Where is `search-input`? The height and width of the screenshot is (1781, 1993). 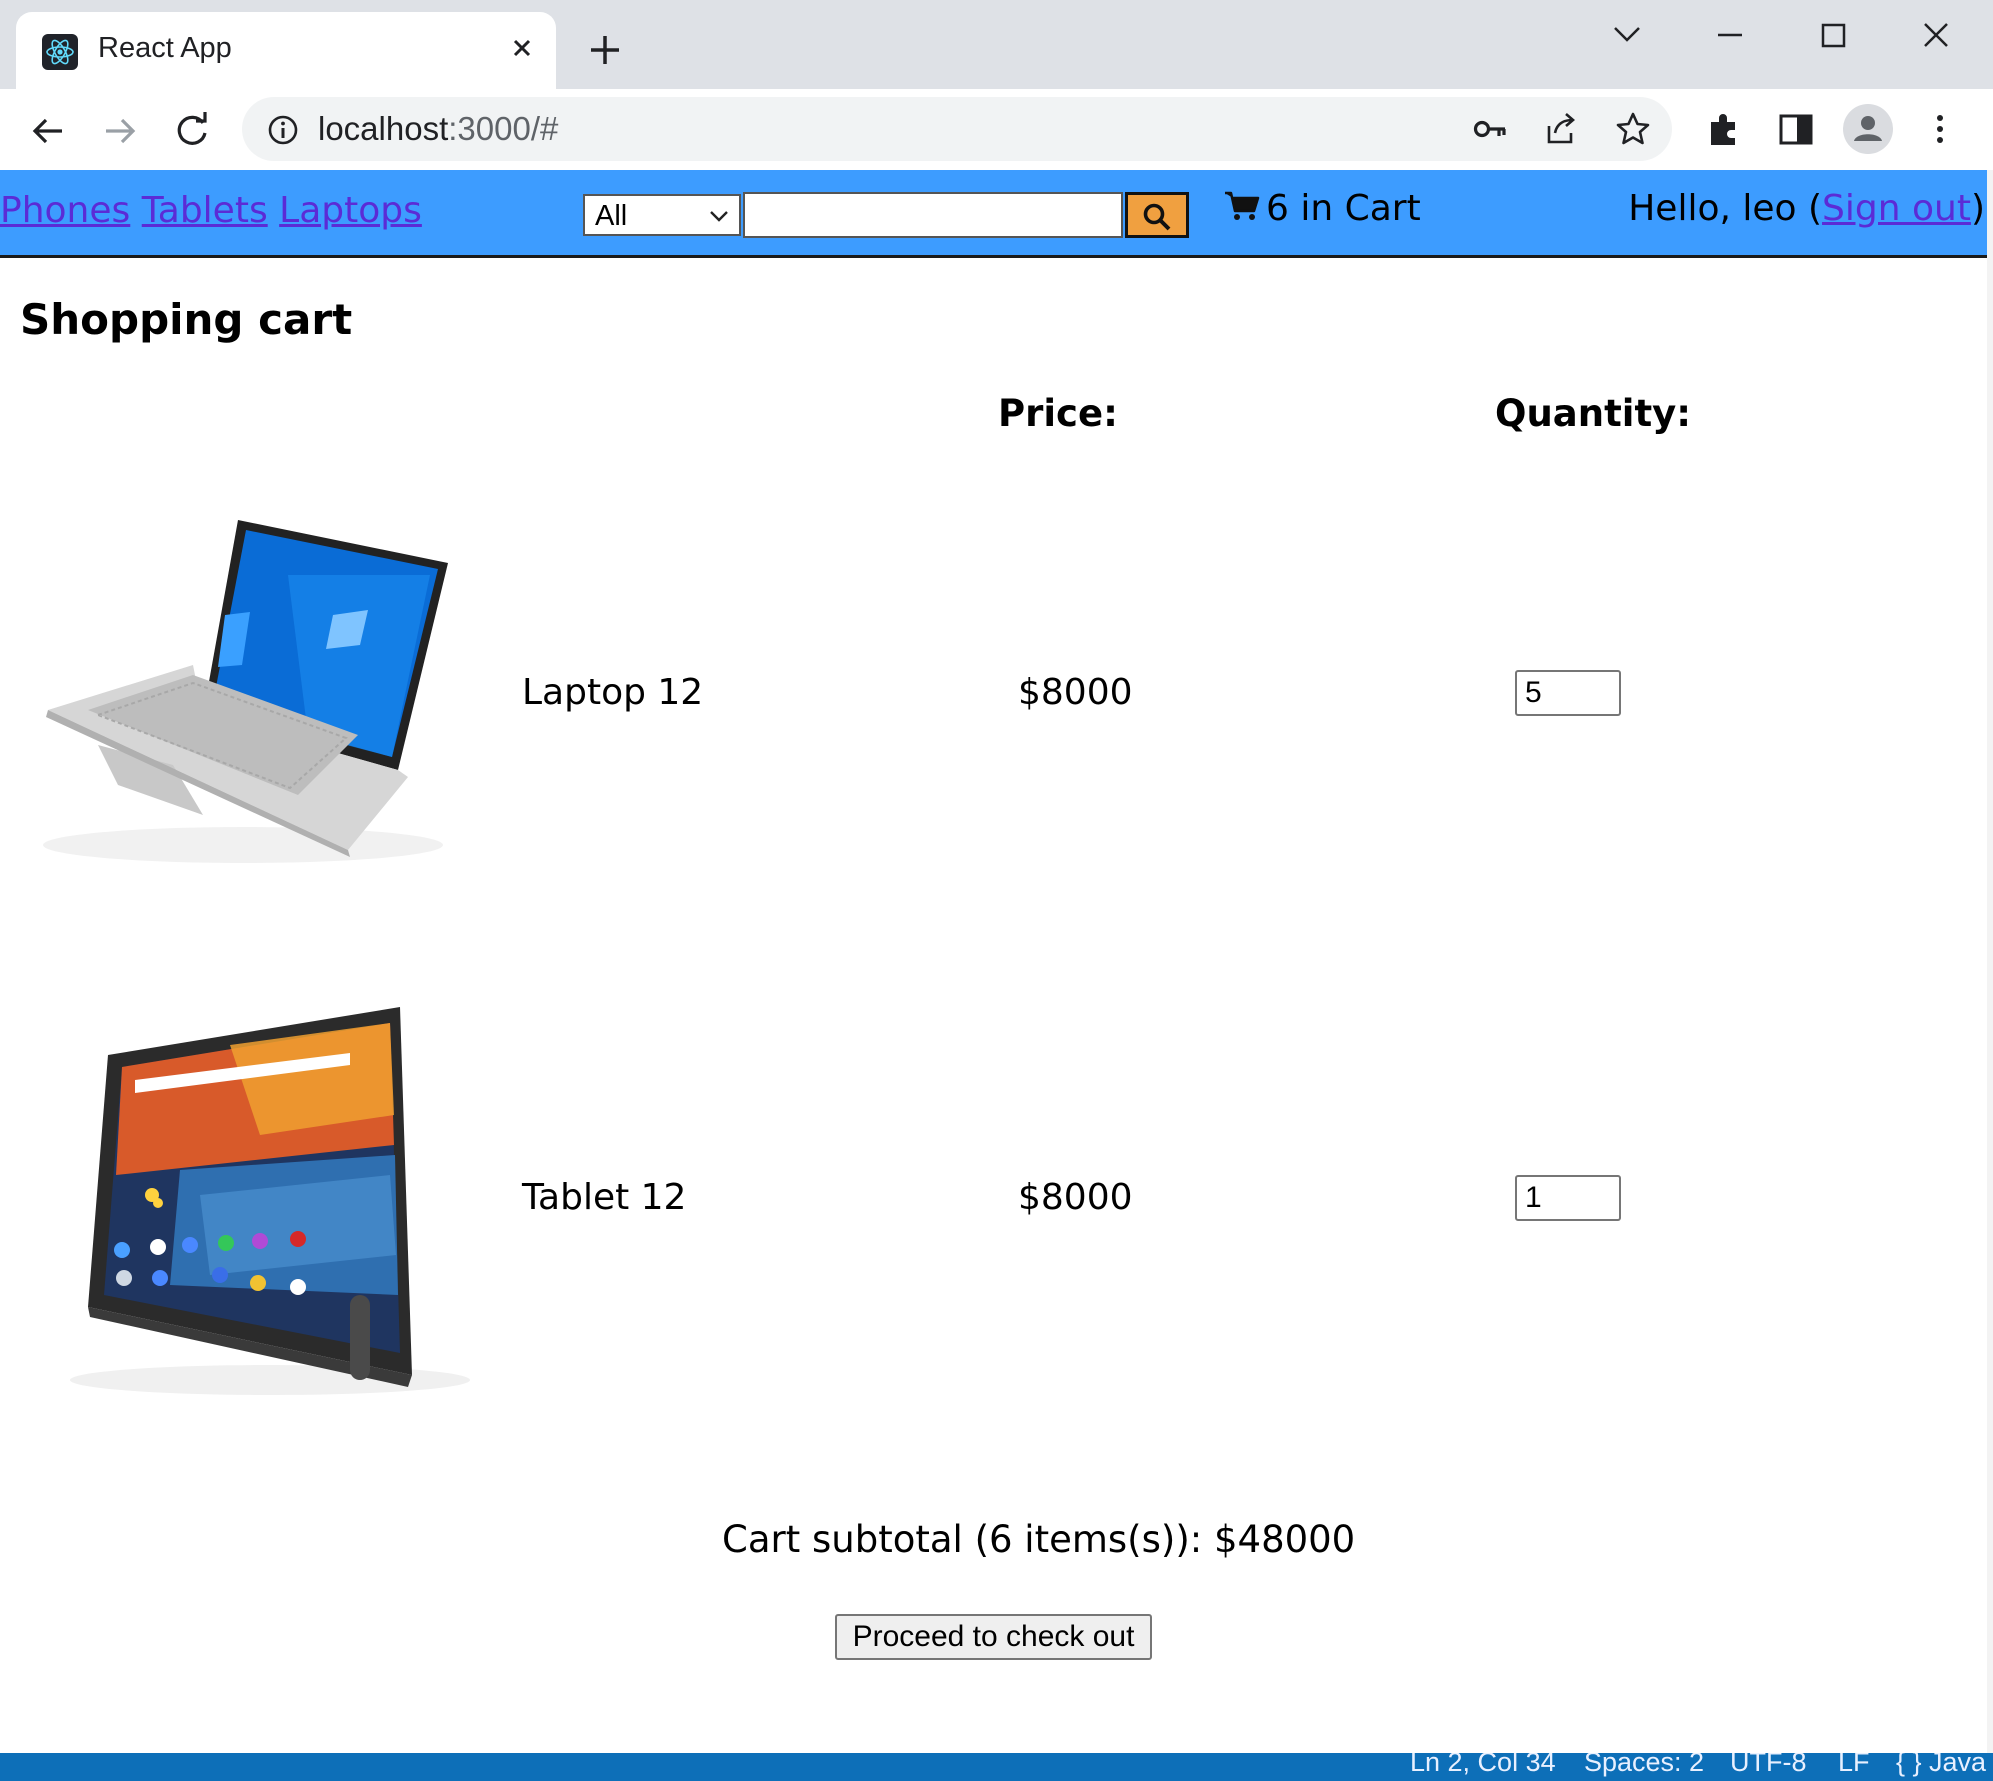
search-input is located at coordinates (933, 215).